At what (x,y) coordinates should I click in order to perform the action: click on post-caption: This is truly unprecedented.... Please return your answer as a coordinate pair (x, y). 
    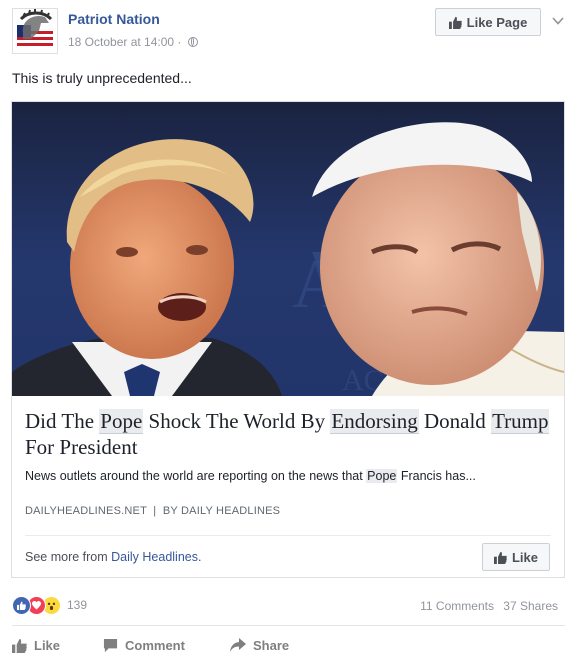
    Looking at the image, I should click on (102, 78).